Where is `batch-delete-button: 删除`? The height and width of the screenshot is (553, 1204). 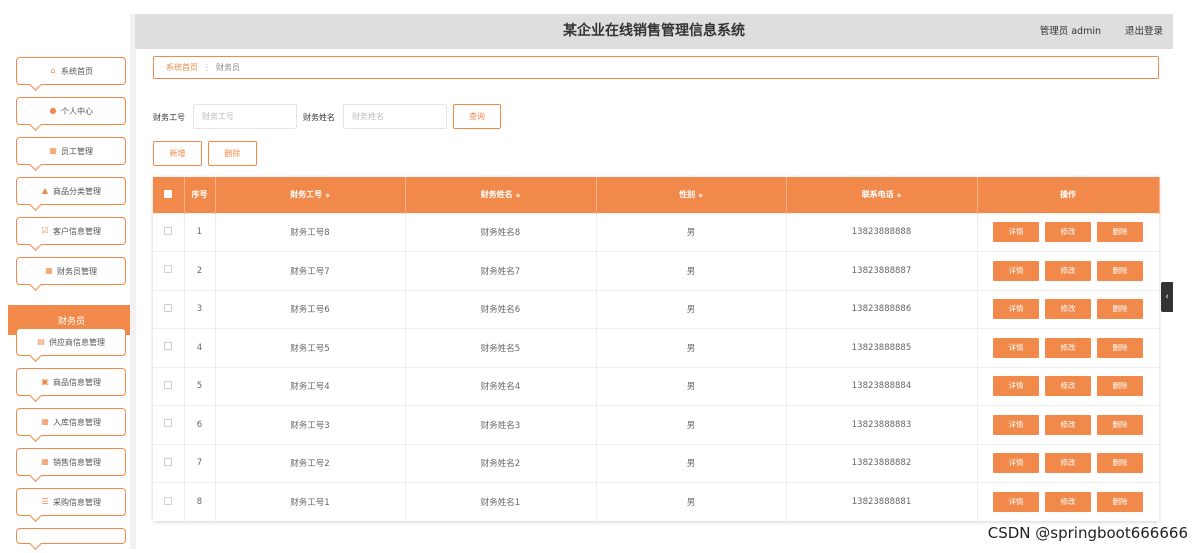
batch-delete-button: 删除 is located at coordinates (232, 153).